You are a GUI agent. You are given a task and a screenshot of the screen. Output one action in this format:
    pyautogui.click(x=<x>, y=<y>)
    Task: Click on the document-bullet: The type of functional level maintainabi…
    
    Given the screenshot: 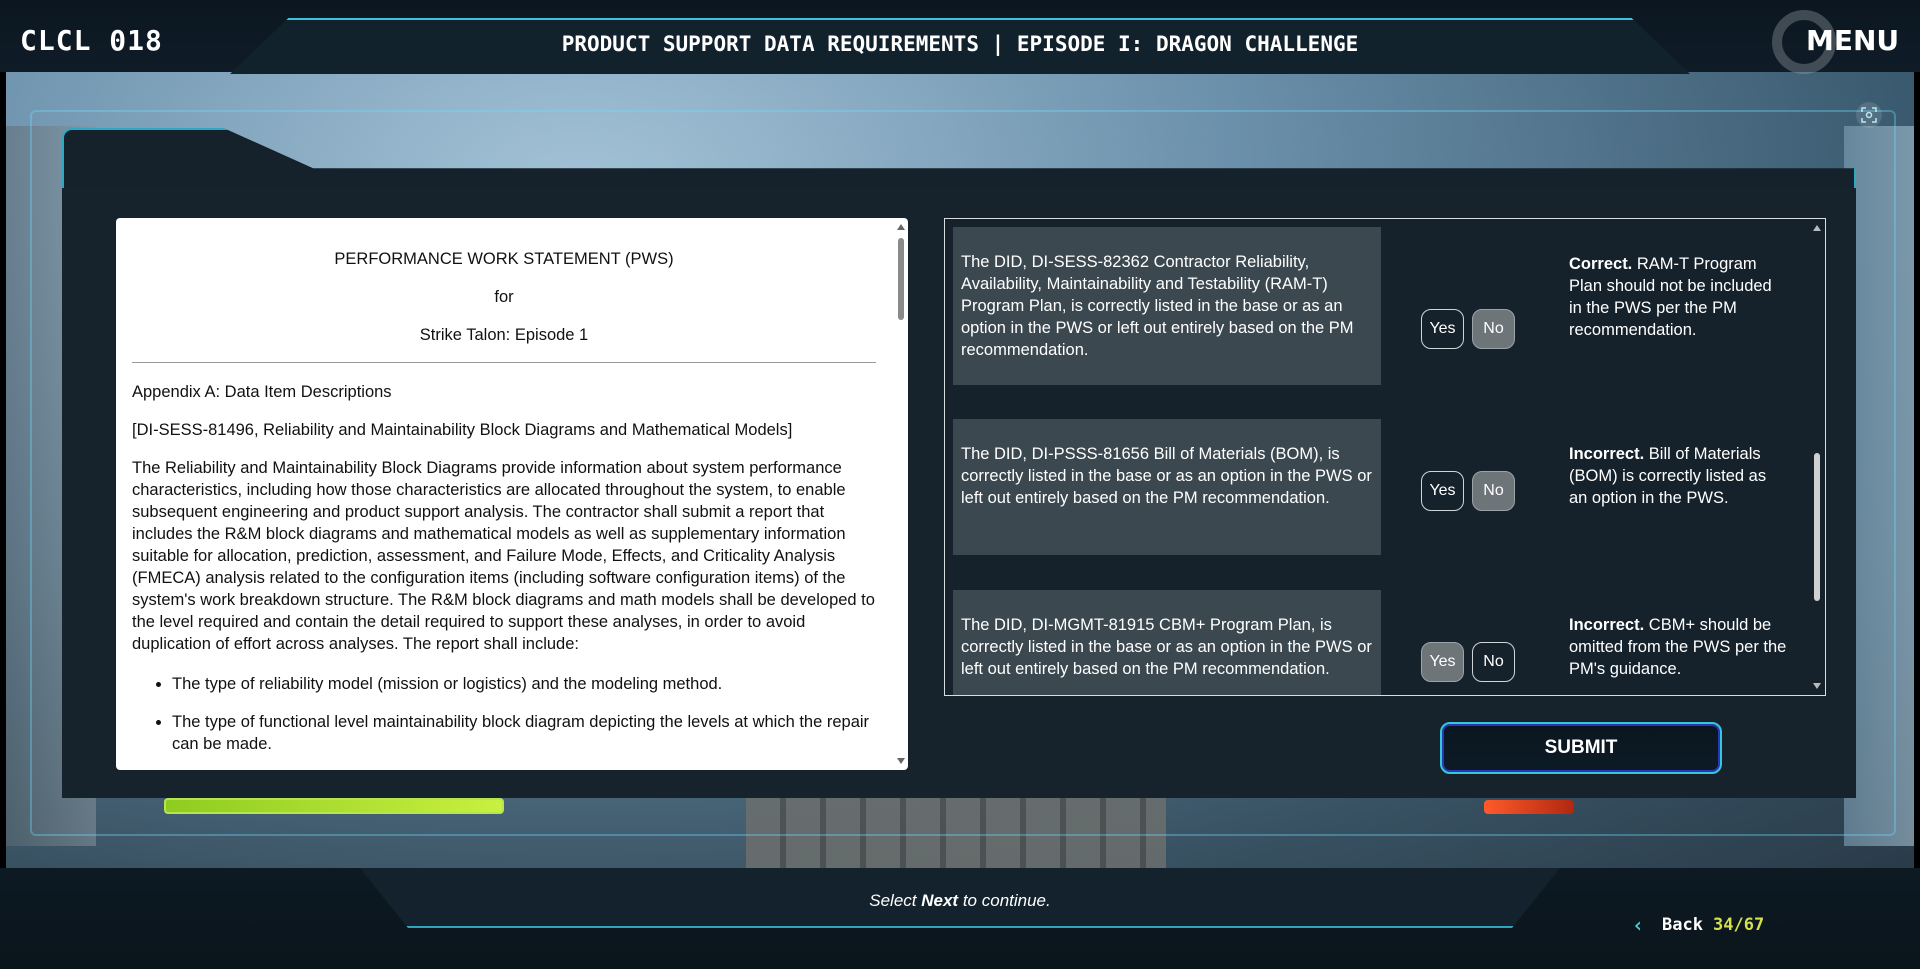 What is the action you would take?
    pyautogui.click(x=524, y=733)
    